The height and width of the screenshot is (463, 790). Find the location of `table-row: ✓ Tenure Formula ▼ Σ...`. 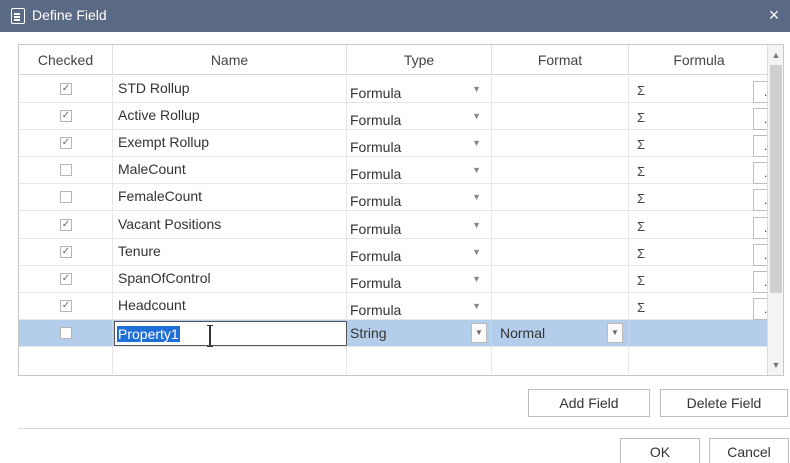

table-row: ✓ Tenure Formula ▼ Σ... is located at coordinates (401, 252).